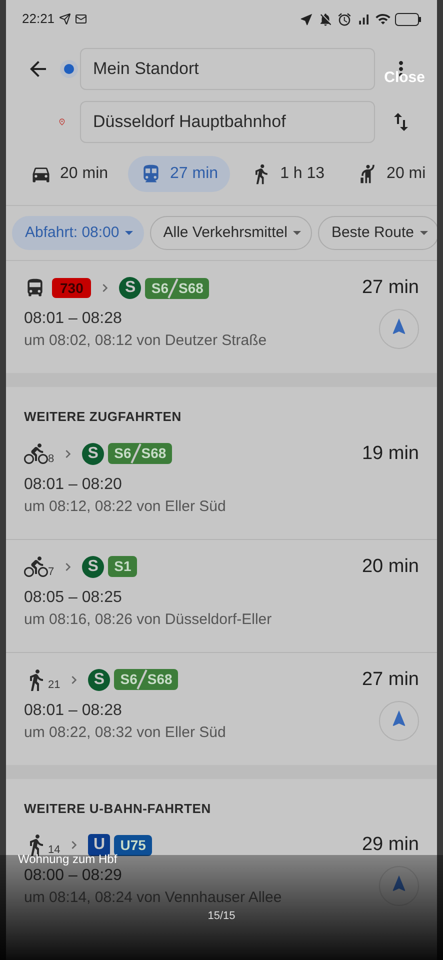 The image size is (443, 960). I want to click on image-counter: 15/15, so click(221, 916).